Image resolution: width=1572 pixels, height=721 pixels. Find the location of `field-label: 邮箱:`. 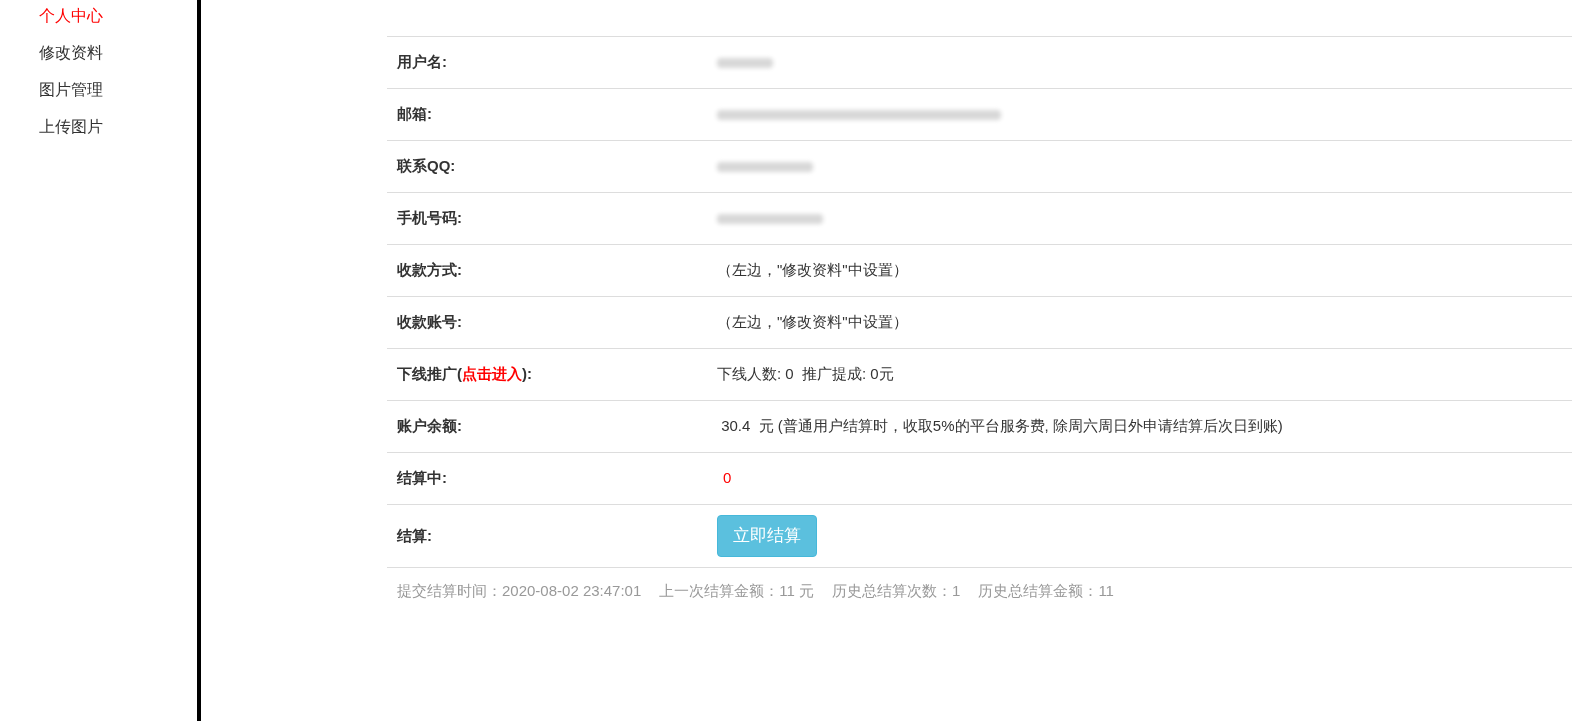

field-label: 邮箱: is located at coordinates (414, 114).